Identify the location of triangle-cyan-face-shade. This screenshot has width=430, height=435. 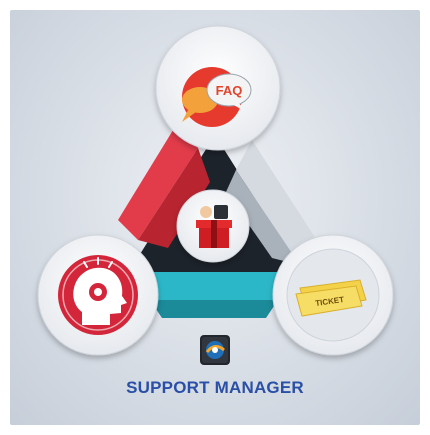
(214, 309).